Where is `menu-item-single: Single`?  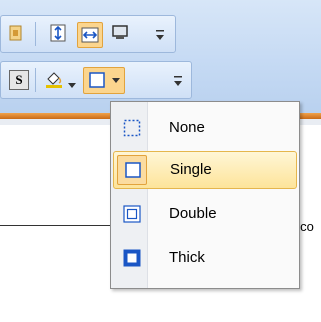
menu-item-single: Single is located at coordinates (205, 170).